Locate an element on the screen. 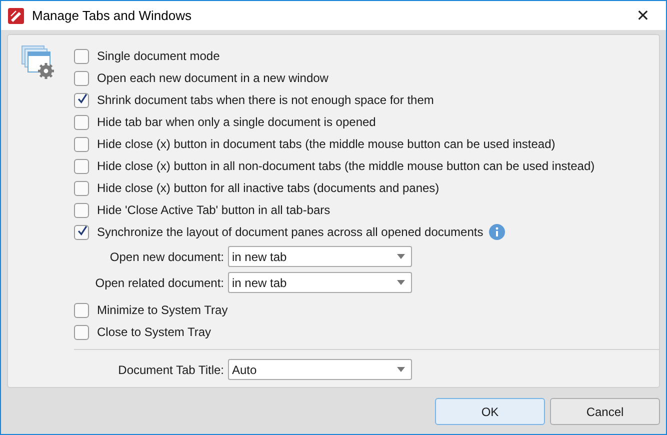  checkbox-label: Close to System Tray is located at coordinates (154, 332).